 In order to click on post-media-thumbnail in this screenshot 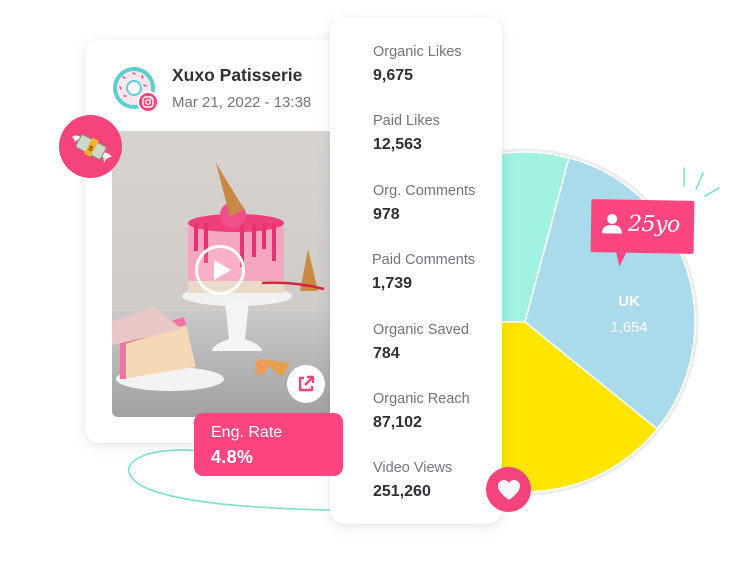, I will do `click(222, 274)`.